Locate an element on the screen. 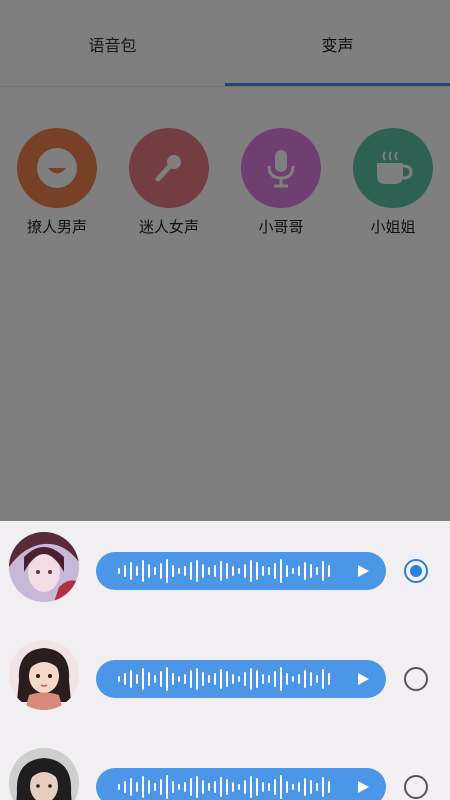 The width and height of the screenshot is (450, 800). photo-girl-avatar is located at coordinates (44, 774).